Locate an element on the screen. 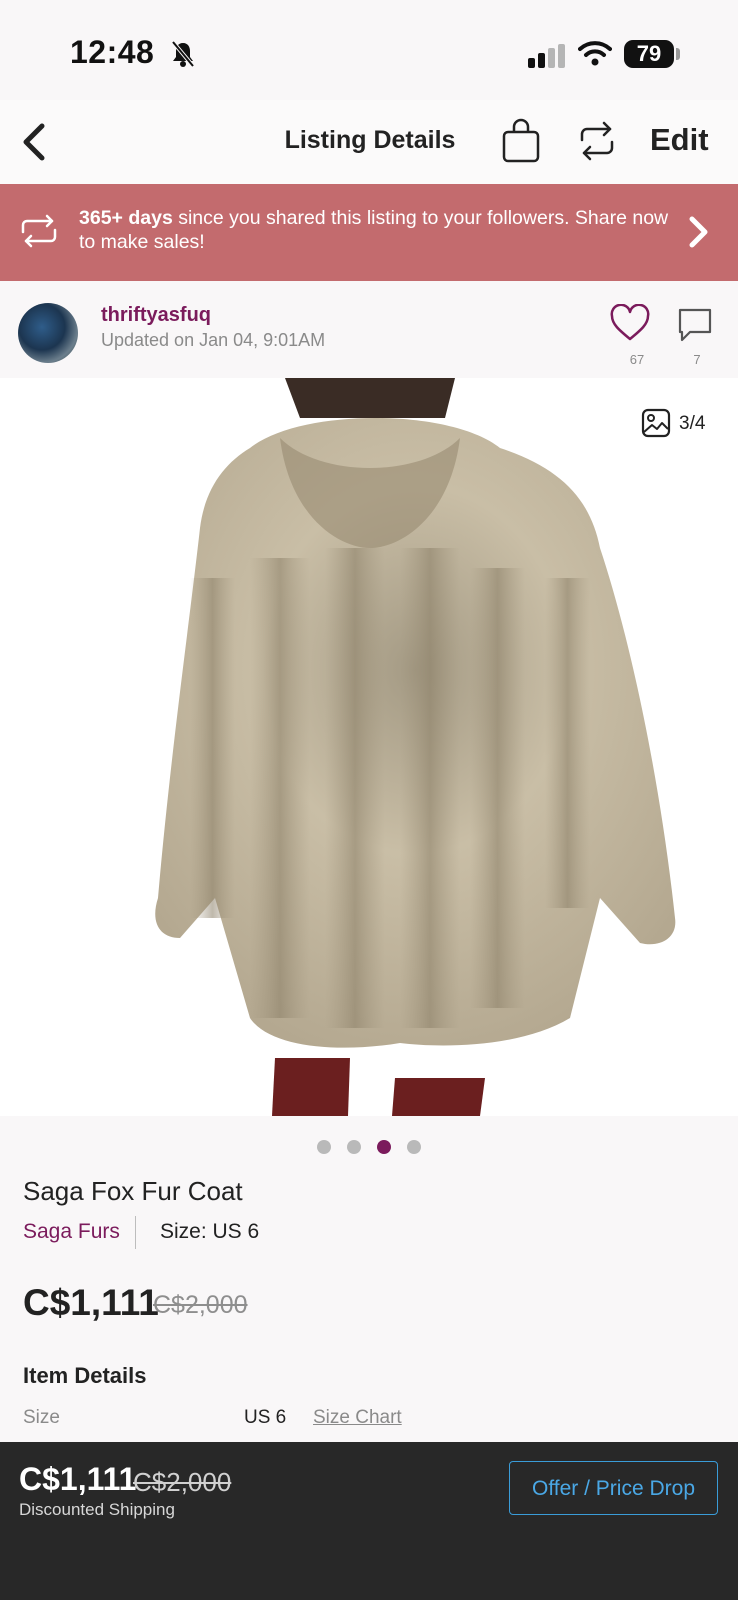  status-time: 12:48 is located at coordinates (112, 52).